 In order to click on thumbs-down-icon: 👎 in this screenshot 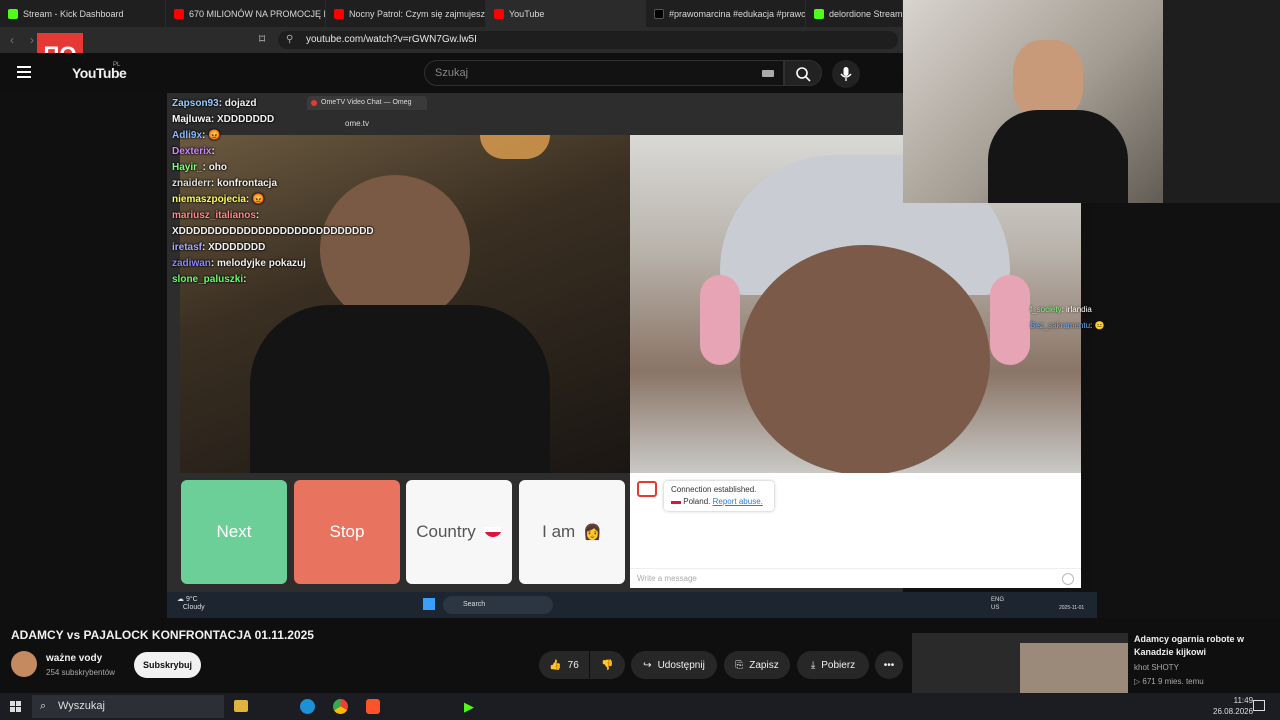, I will do `click(607, 665)`.